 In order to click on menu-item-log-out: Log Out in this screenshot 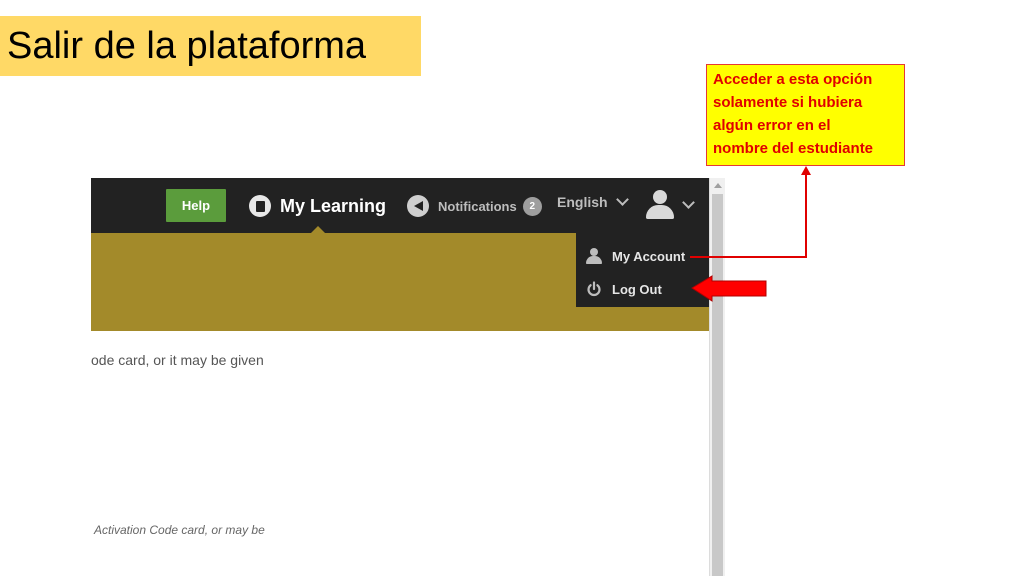, I will do `click(624, 289)`.